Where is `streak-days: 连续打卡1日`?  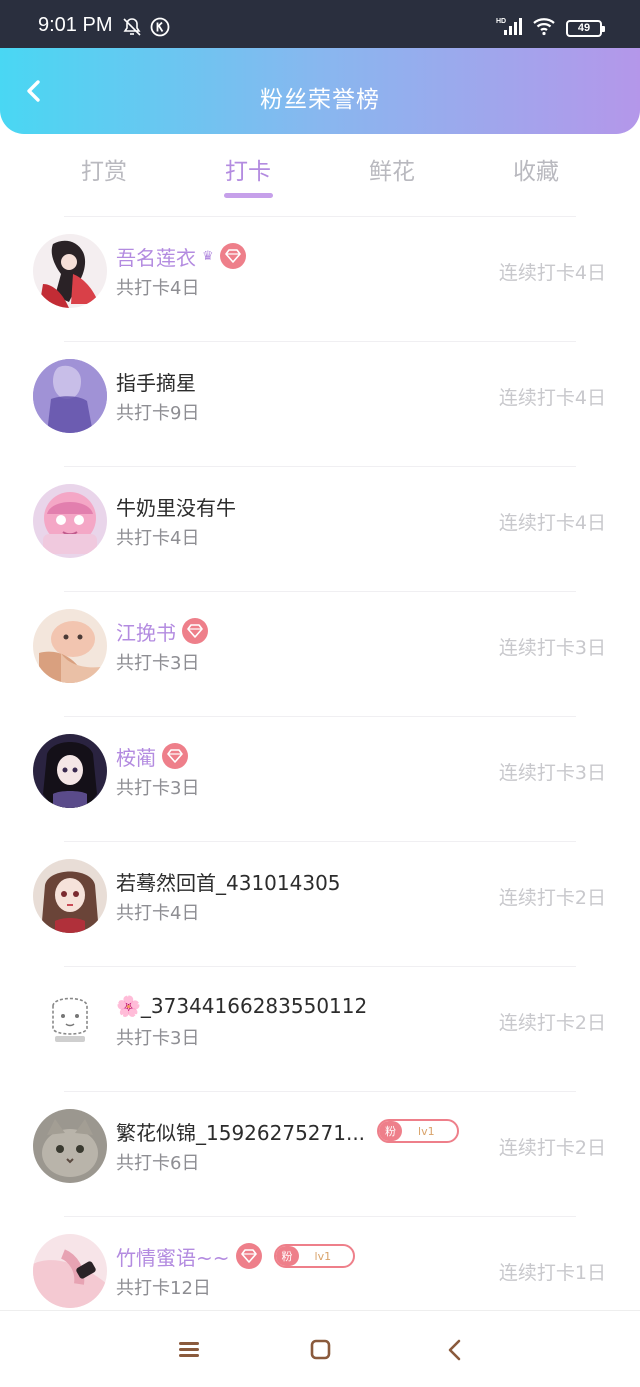
streak-days: 连续打卡1日 is located at coordinates (552, 1273).